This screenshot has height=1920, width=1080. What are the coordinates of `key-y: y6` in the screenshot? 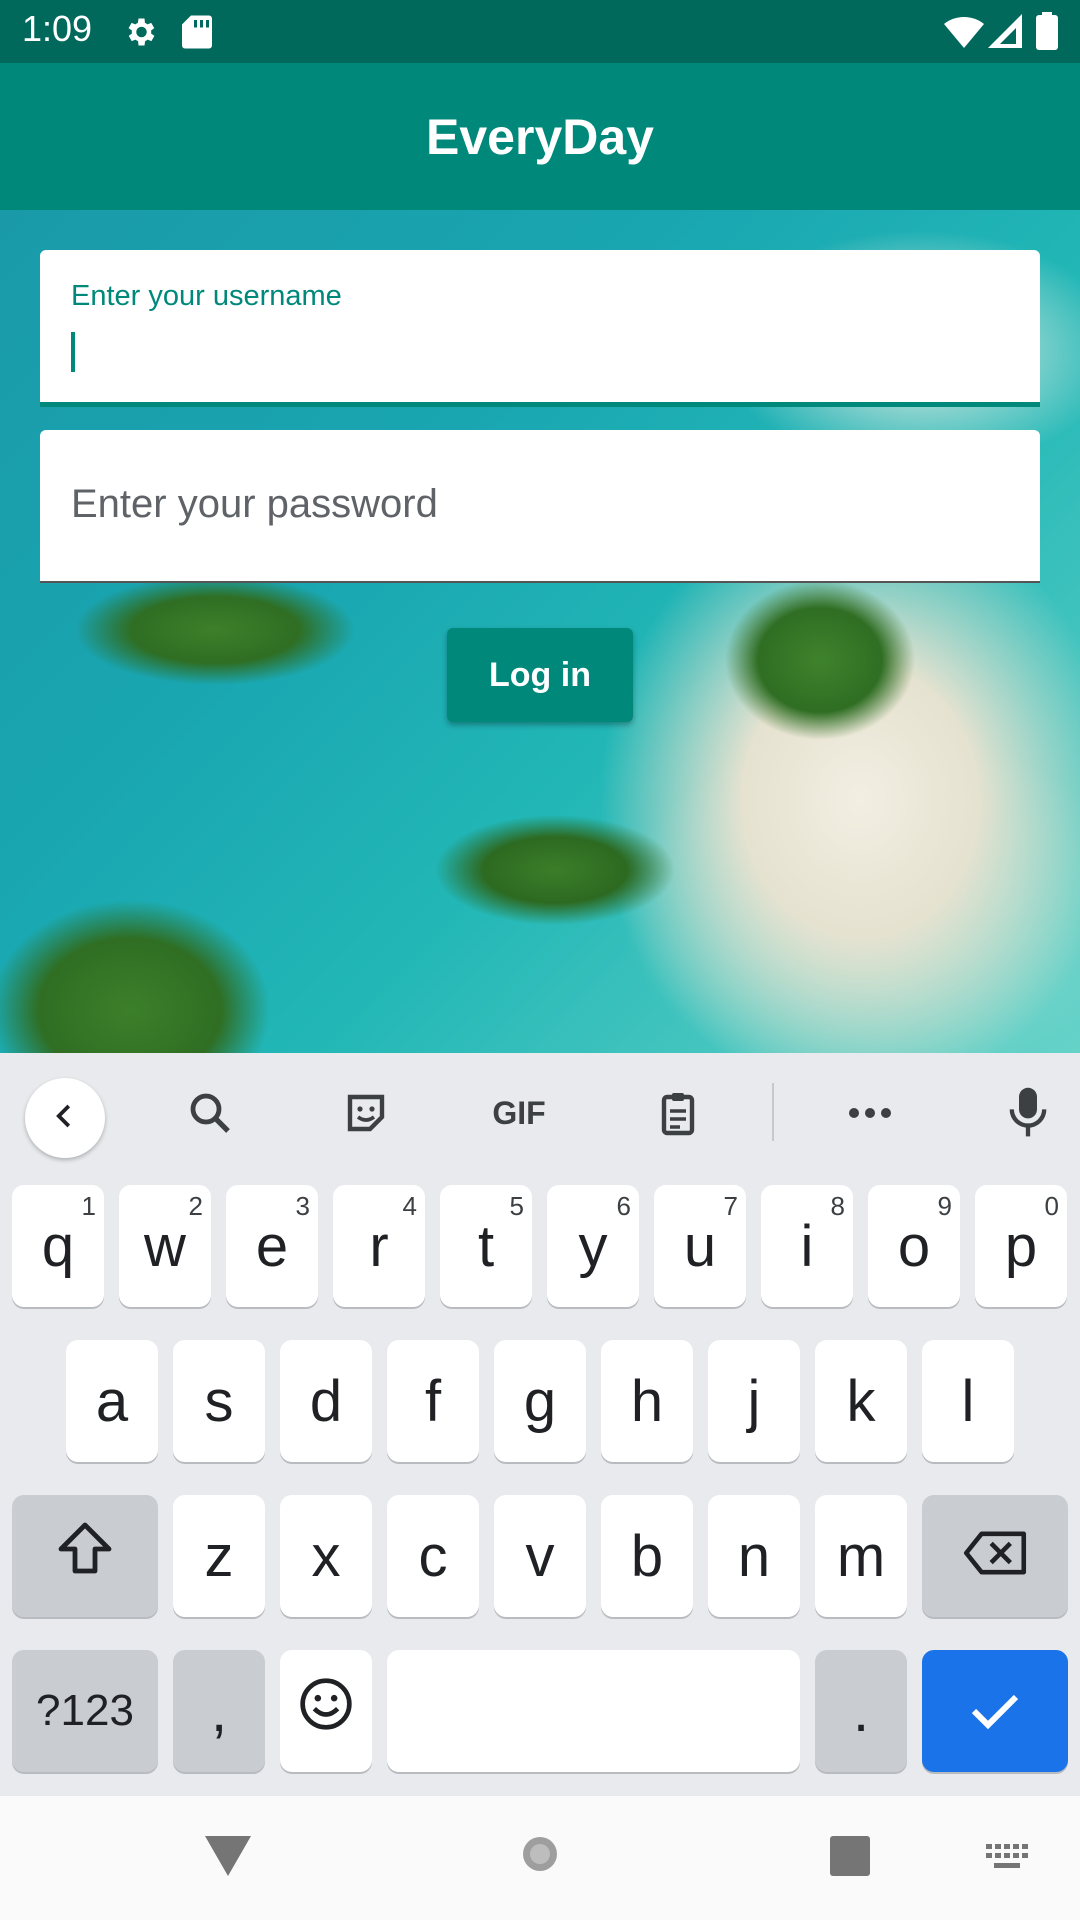 It's located at (593, 1246).